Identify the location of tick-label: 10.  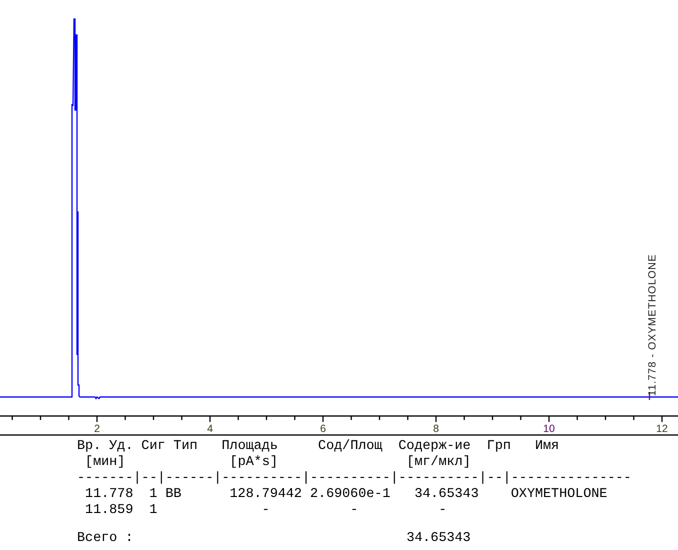
(549, 429).